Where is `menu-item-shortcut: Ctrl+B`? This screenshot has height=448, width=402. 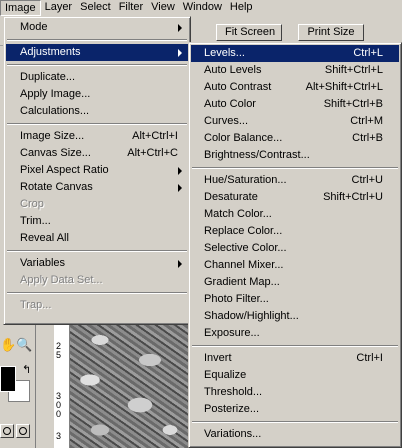
menu-item-shortcut: Ctrl+B is located at coordinates (367, 138).